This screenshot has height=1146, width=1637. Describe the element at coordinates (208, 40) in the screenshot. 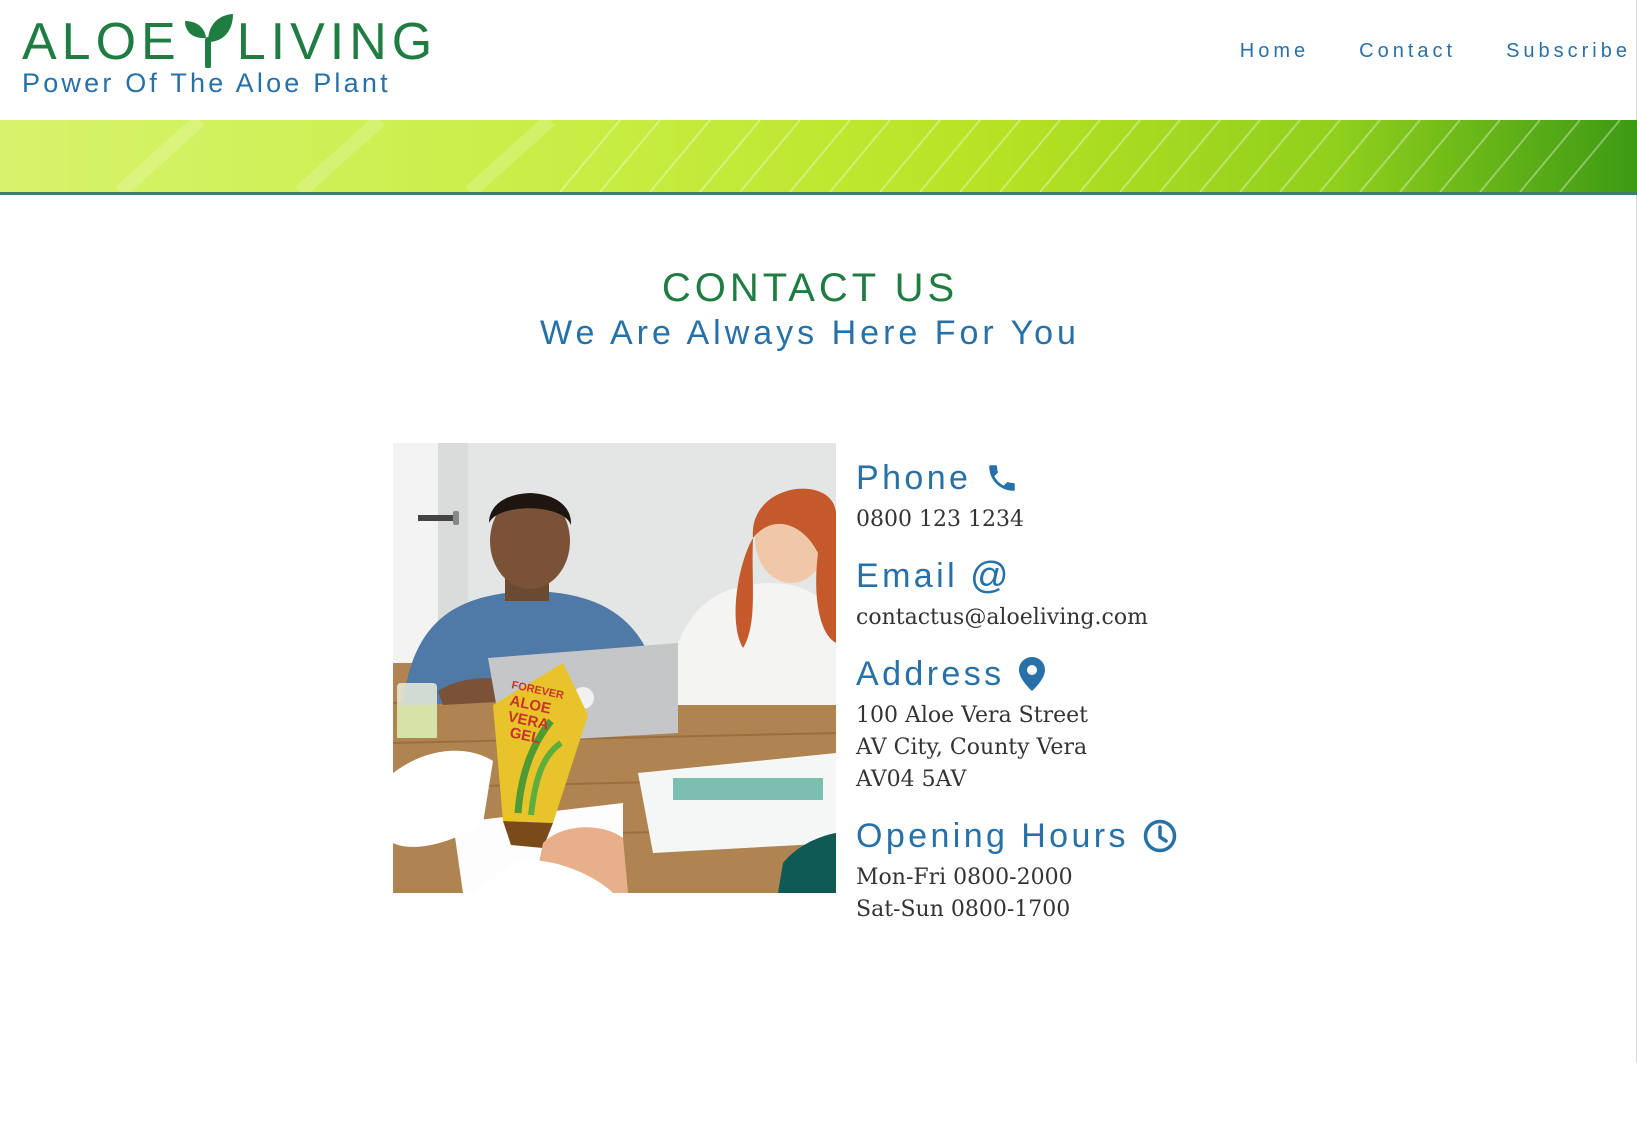

I see `sprout-icon` at that location.